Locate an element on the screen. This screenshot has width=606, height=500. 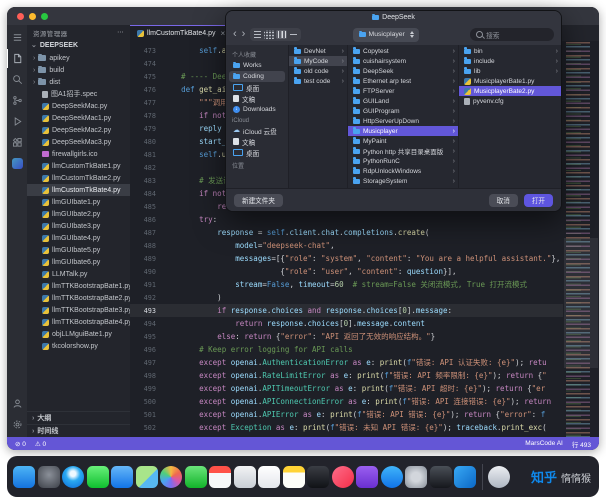
dock-finder-icon is located at coordinates (24, 476).